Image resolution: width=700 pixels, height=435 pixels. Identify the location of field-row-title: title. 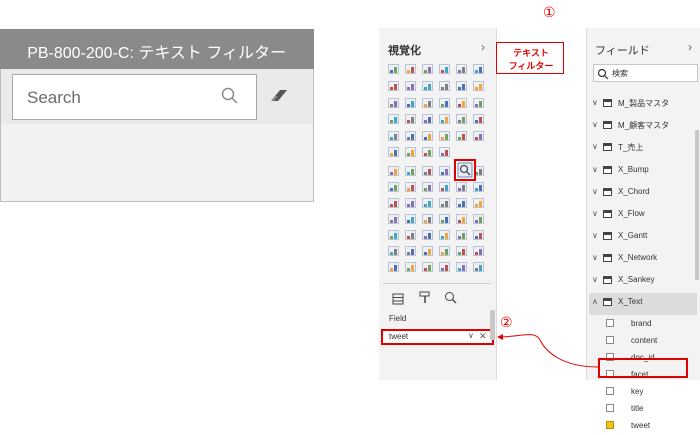
(646, 410).